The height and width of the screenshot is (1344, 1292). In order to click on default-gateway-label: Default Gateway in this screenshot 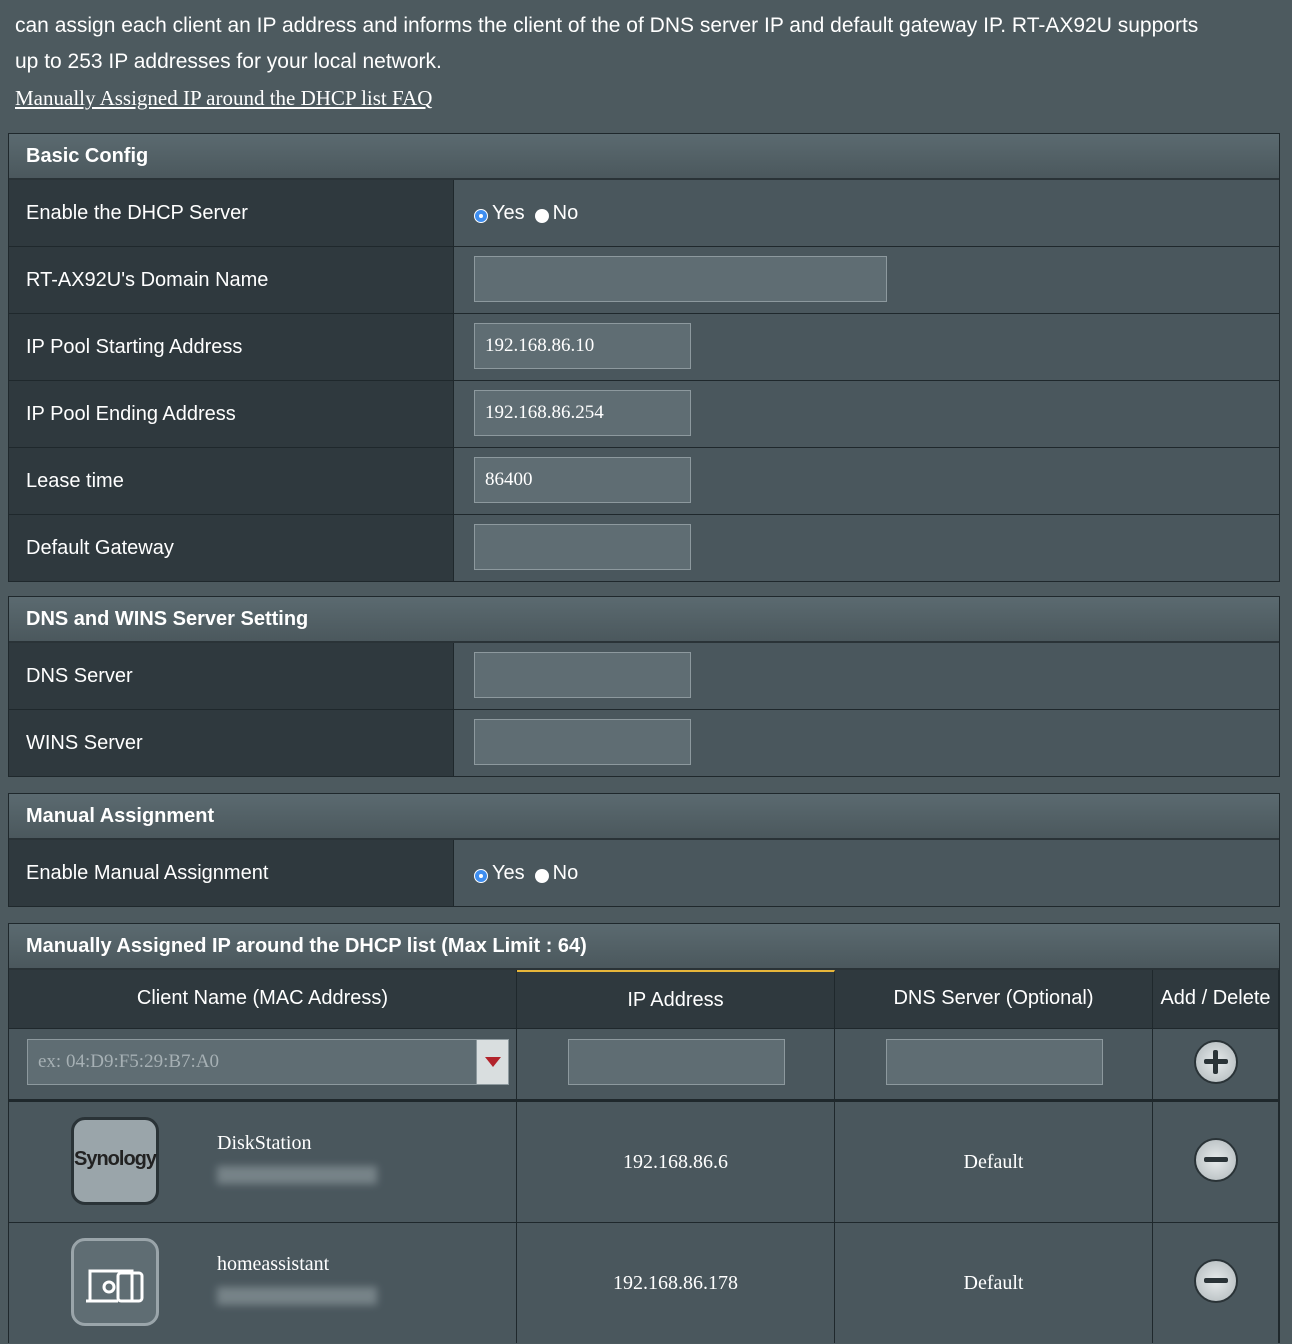, I will do `click(231, 548)`.